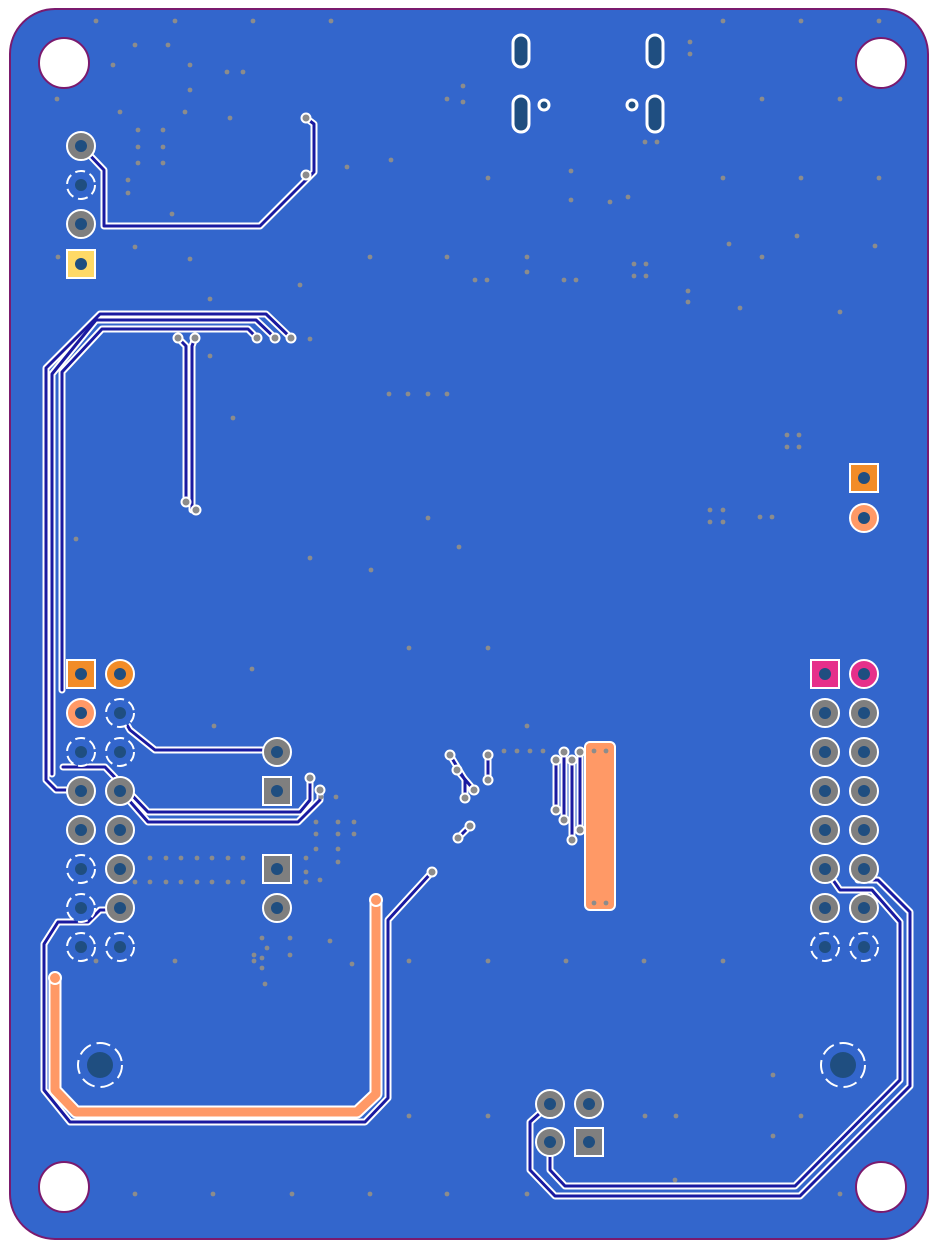  What do you see at coordinates (632, 105) in the screenshot?
I see `slot-hole-right` at bounding box center [632, 105].